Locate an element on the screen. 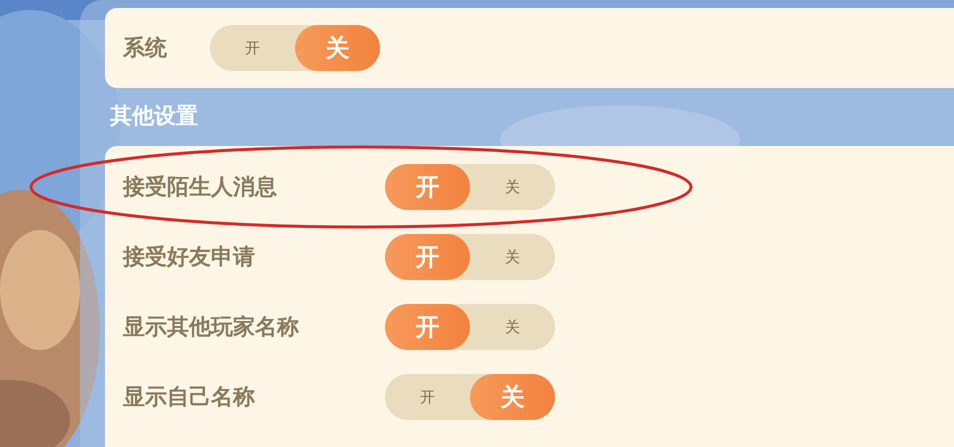 The image size is (954, 447). setting-label: 显示其他玩家名称 is located at coordinates (211, 328).